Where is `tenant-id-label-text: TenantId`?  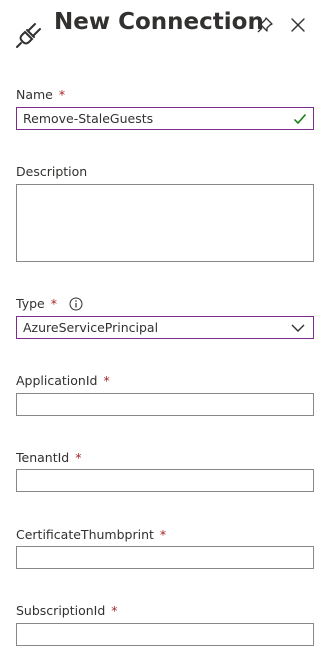 tenant-id-label-text: TenantId is located at coordinates (43, 457).